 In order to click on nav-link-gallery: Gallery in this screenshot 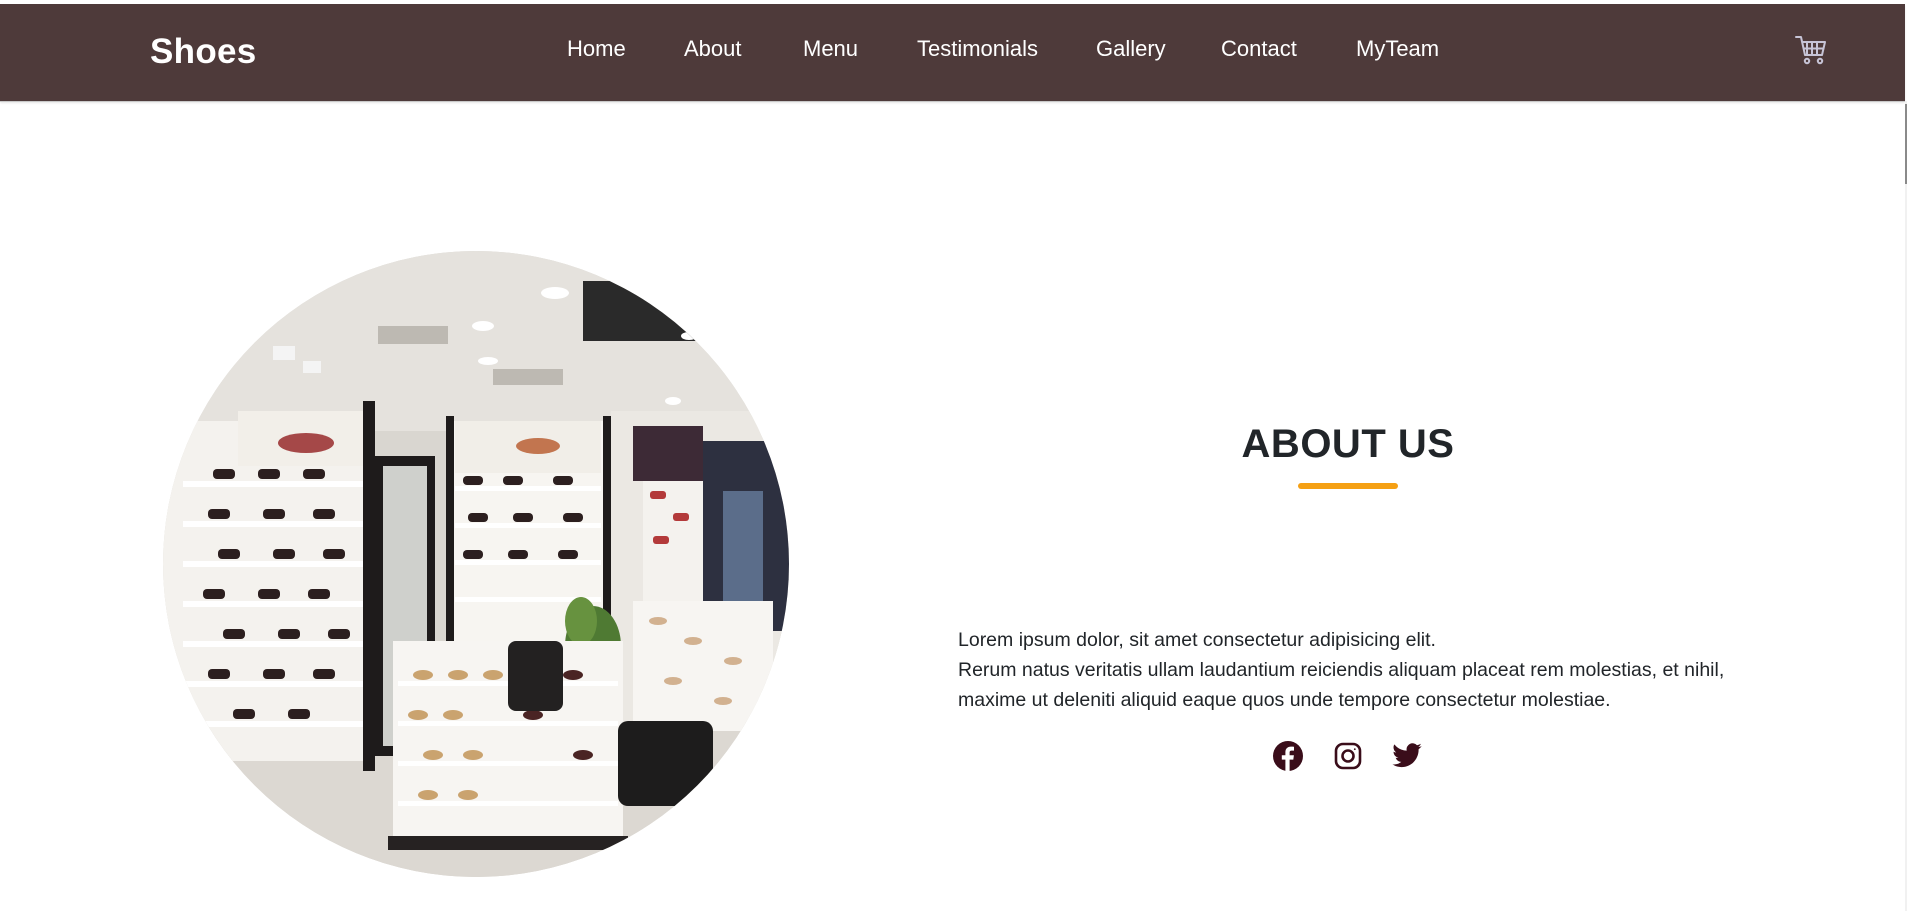, I will do `click(1131, 49)`.